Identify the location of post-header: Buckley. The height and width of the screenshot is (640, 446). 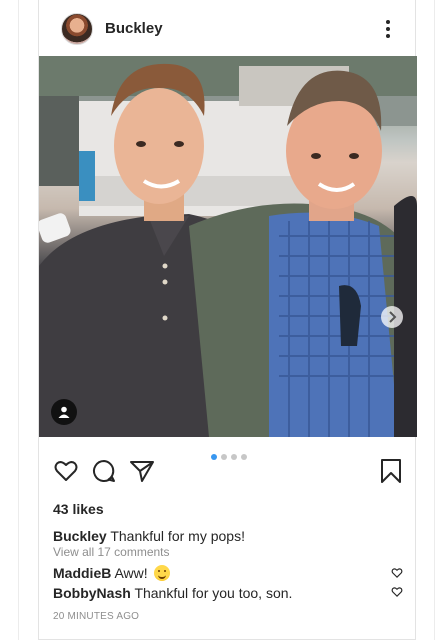
(228, 28).